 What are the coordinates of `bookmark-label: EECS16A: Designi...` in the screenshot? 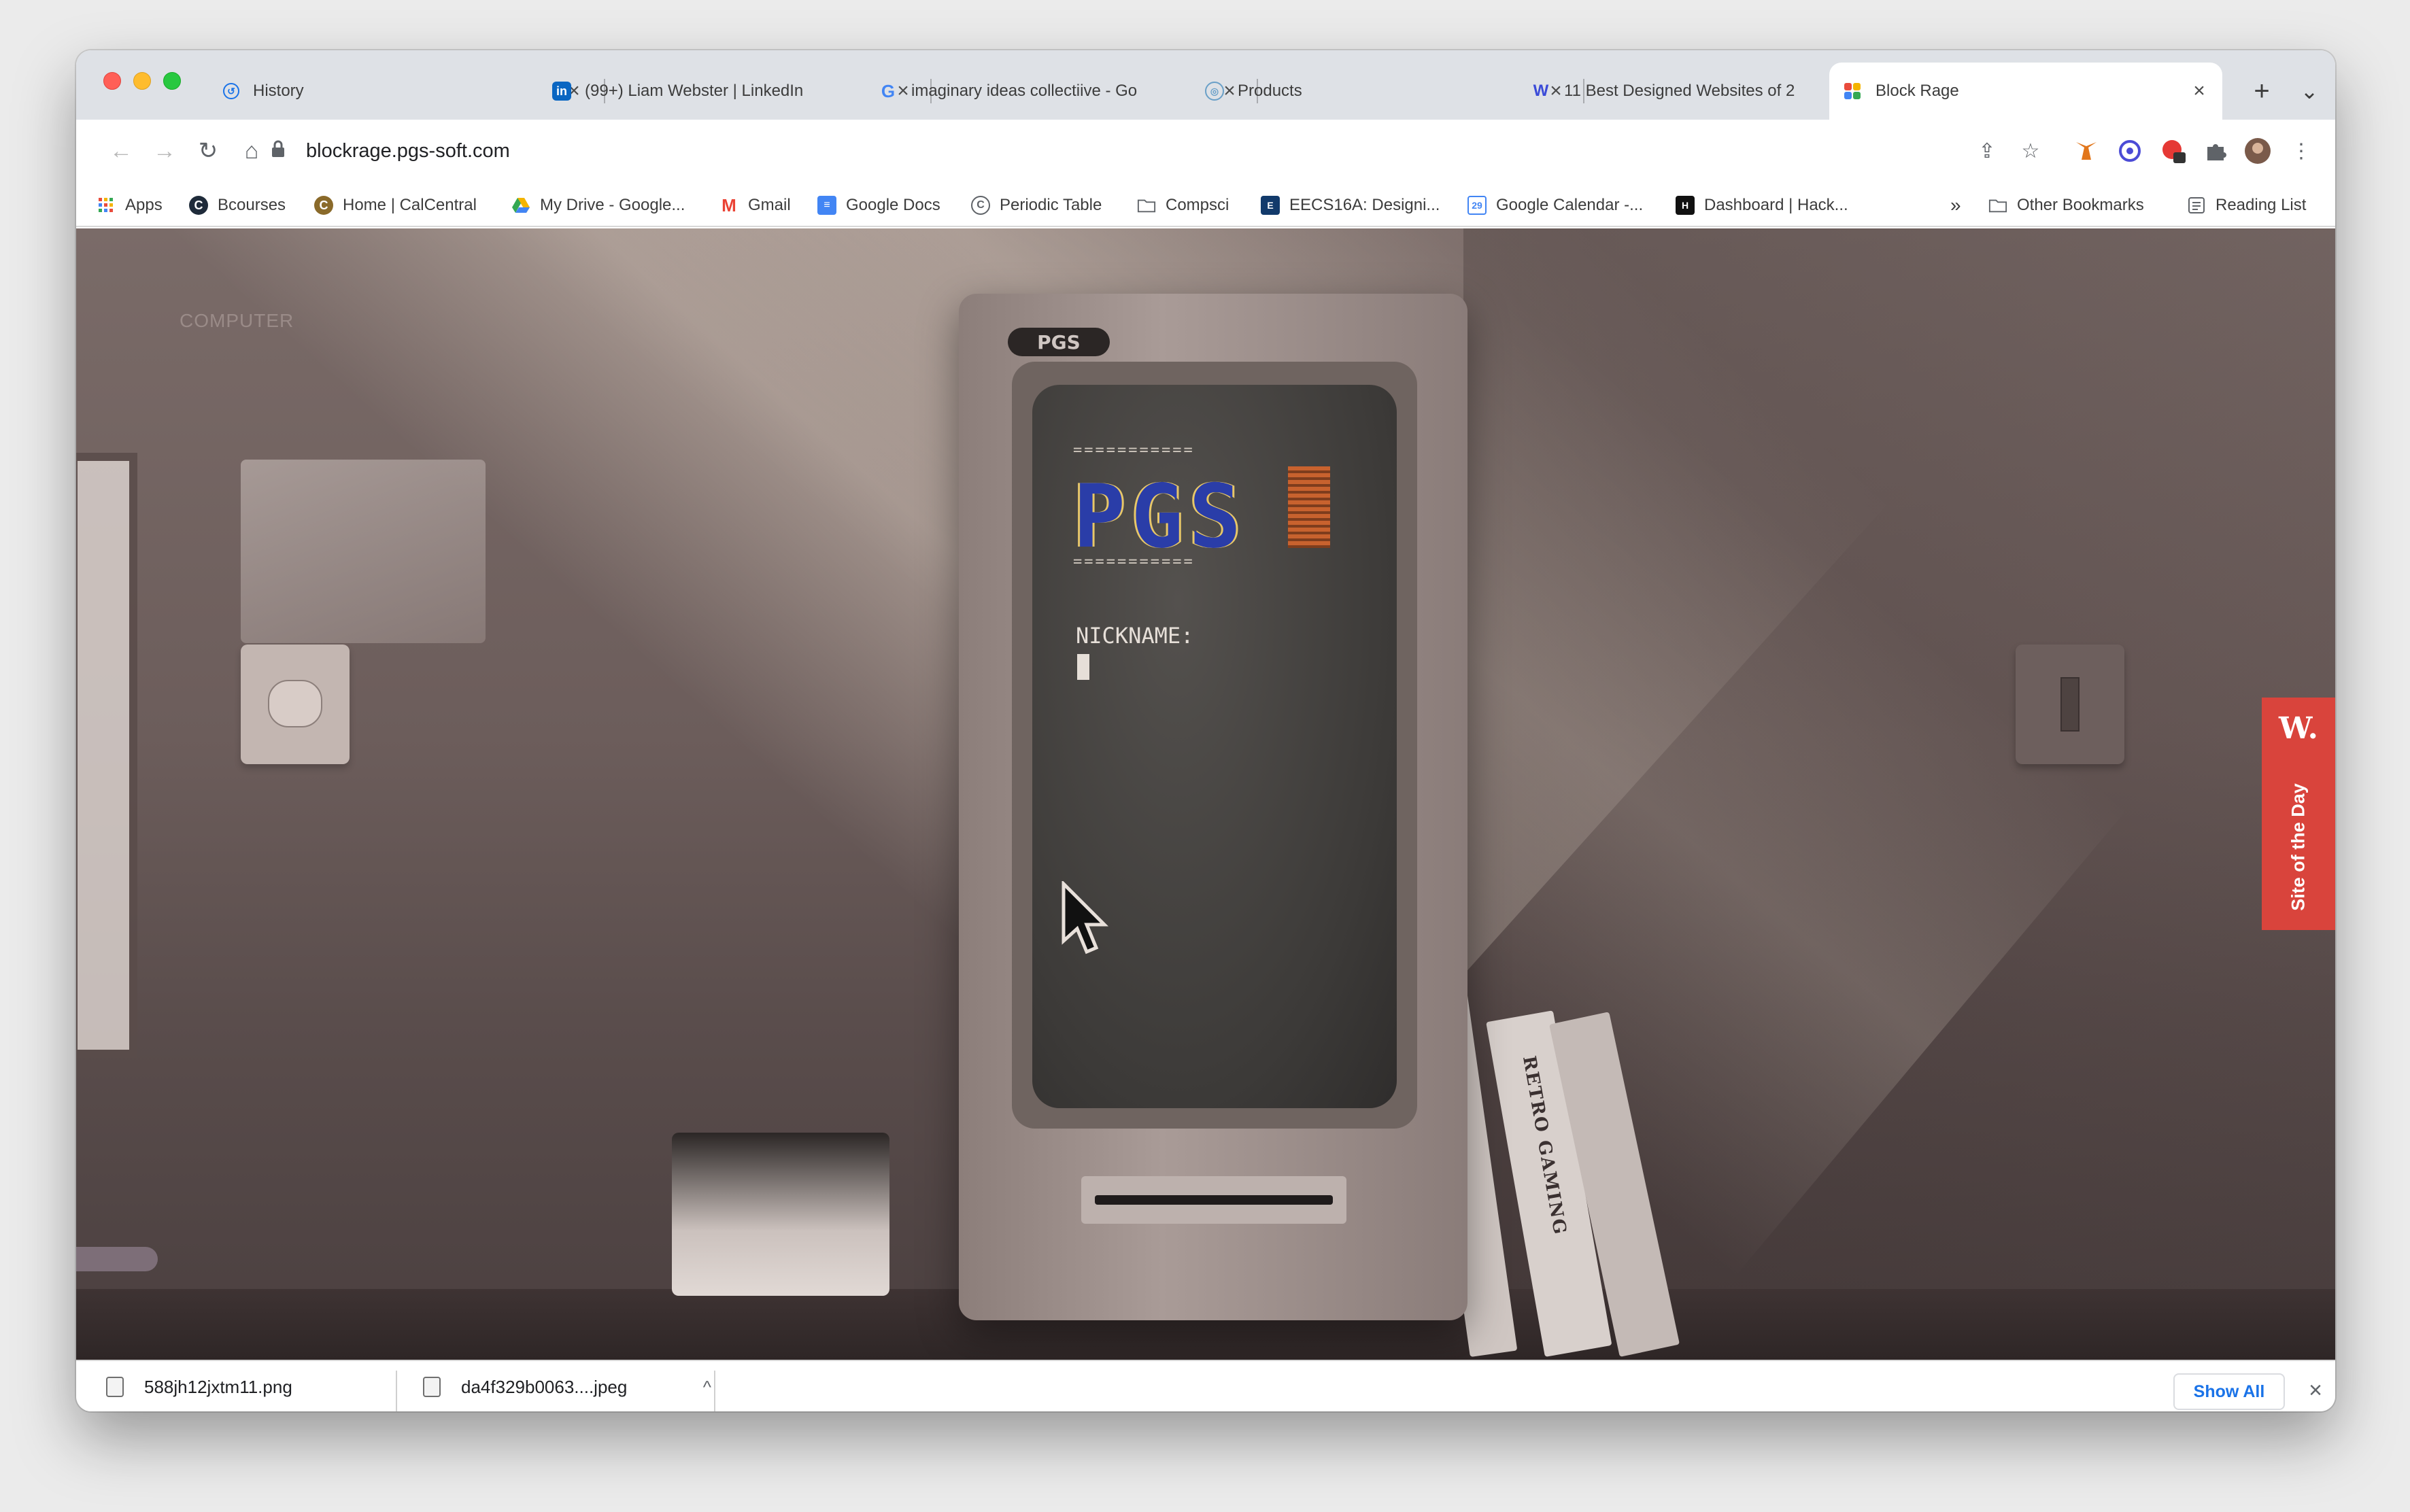 It's located at (1365, 205).